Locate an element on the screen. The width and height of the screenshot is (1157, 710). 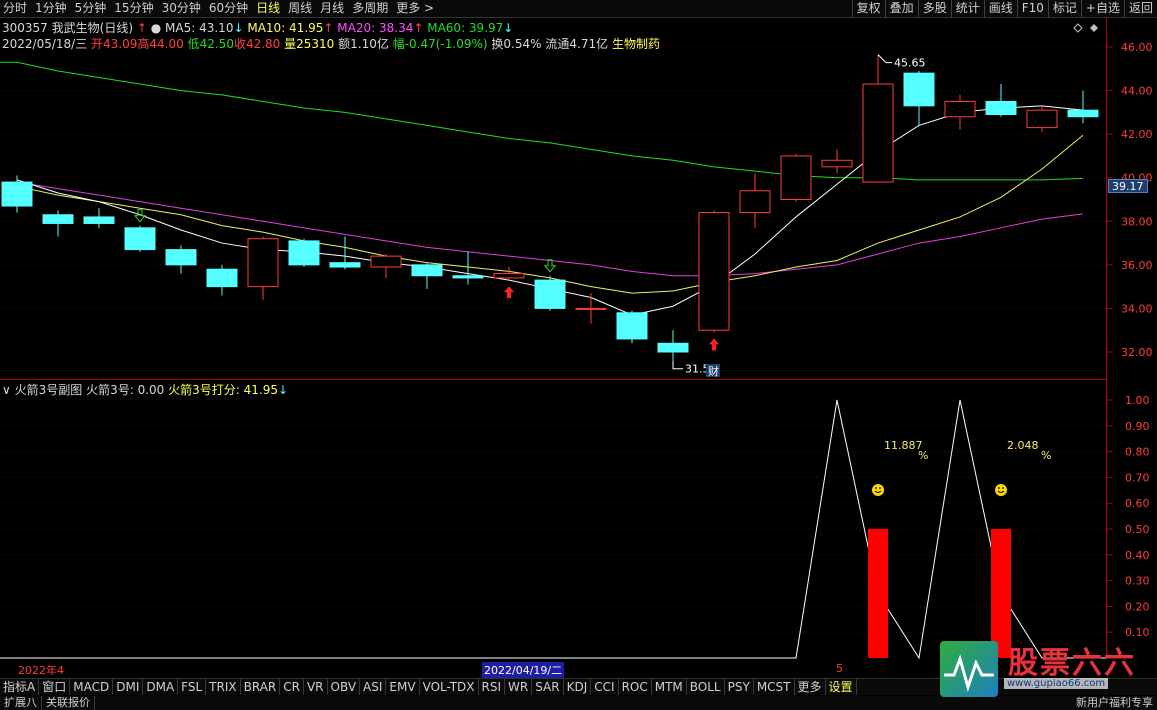
indicator-tab-19: ROC is located at coordinates (635, 687).